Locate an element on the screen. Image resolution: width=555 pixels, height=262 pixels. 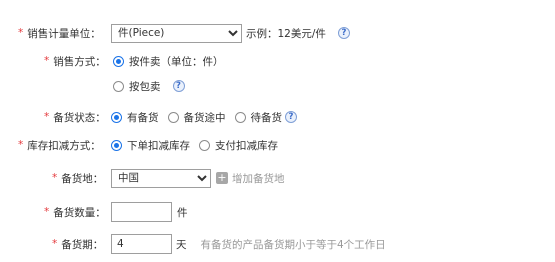
inventory-deduction-label-wrap: * 库存扣减方式： is located at coordinates (59, 145).